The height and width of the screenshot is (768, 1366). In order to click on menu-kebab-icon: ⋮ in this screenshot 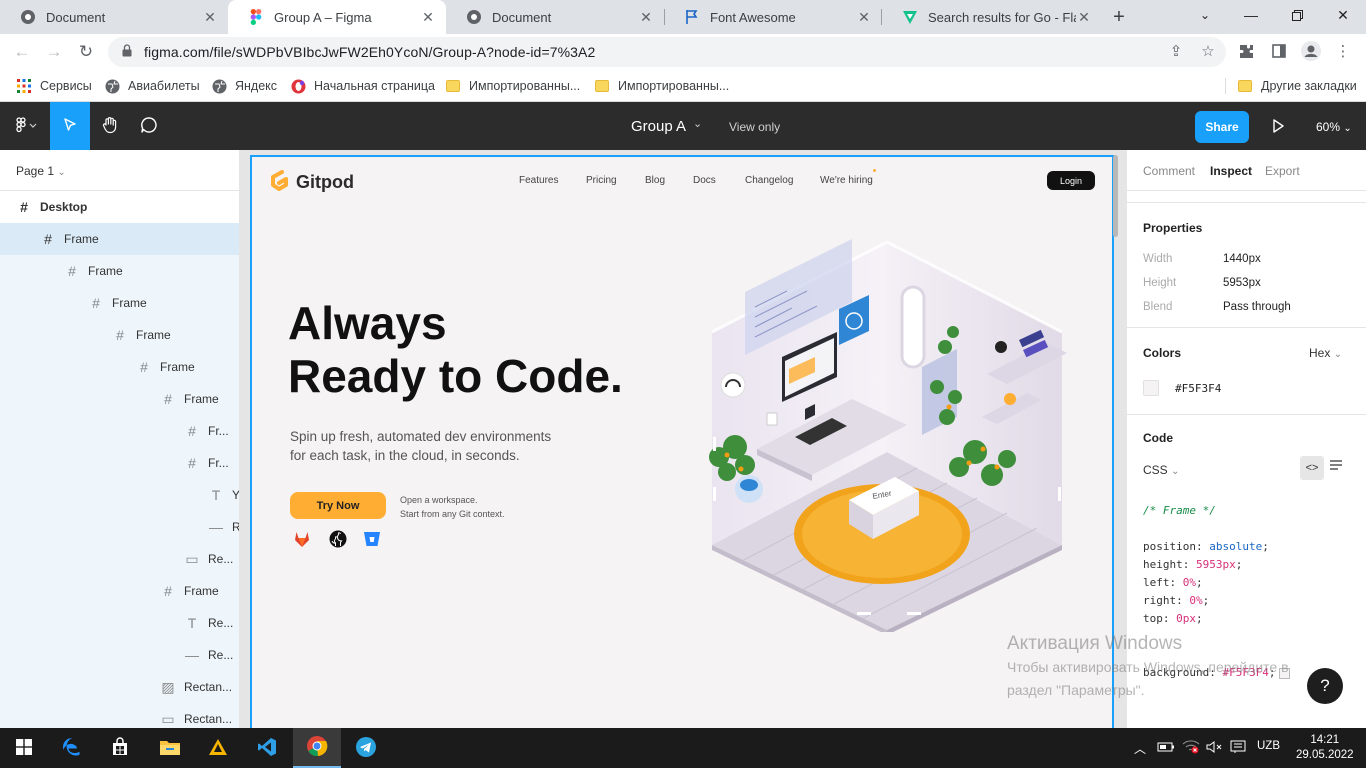, I will do `click(1343, 51)`.